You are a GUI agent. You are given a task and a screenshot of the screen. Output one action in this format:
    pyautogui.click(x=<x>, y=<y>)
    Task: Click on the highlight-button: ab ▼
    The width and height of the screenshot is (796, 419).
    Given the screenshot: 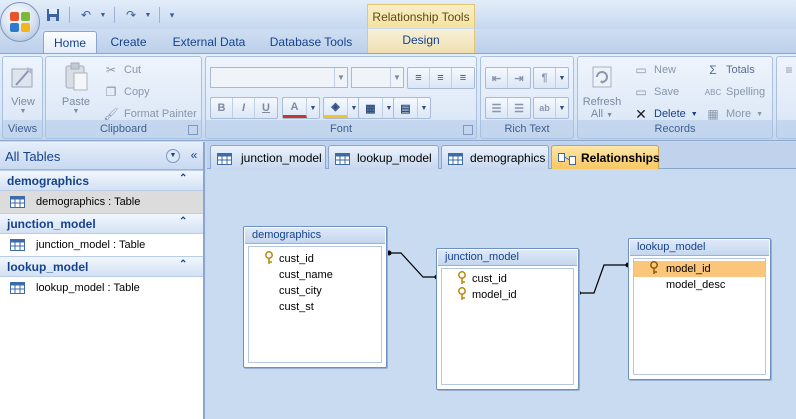 What is the action you would take?
    pyautogui.click(x=551, y=108)
    